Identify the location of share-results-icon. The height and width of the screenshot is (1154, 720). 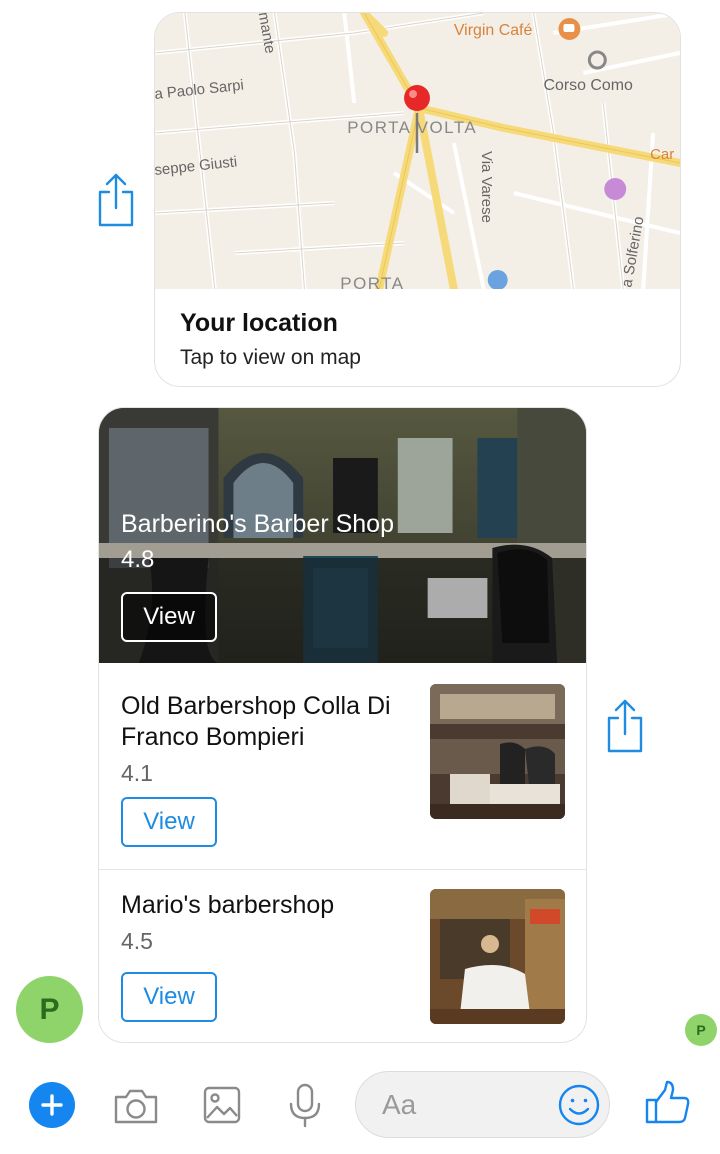
(625, 726).